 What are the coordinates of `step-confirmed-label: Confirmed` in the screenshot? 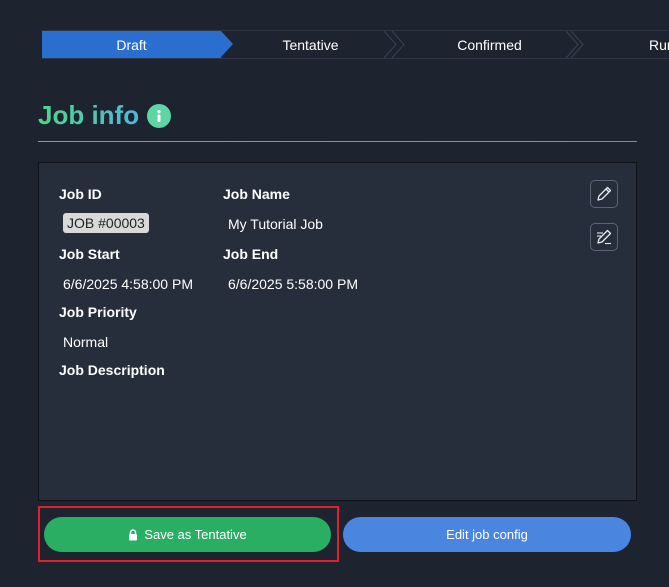 It's located at (489, 44).